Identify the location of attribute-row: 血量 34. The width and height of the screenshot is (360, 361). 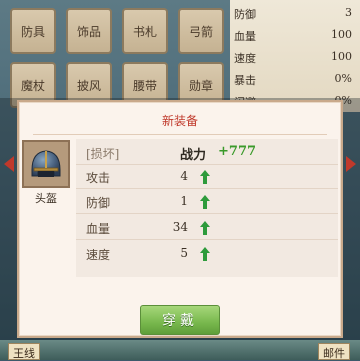
(207, 228).